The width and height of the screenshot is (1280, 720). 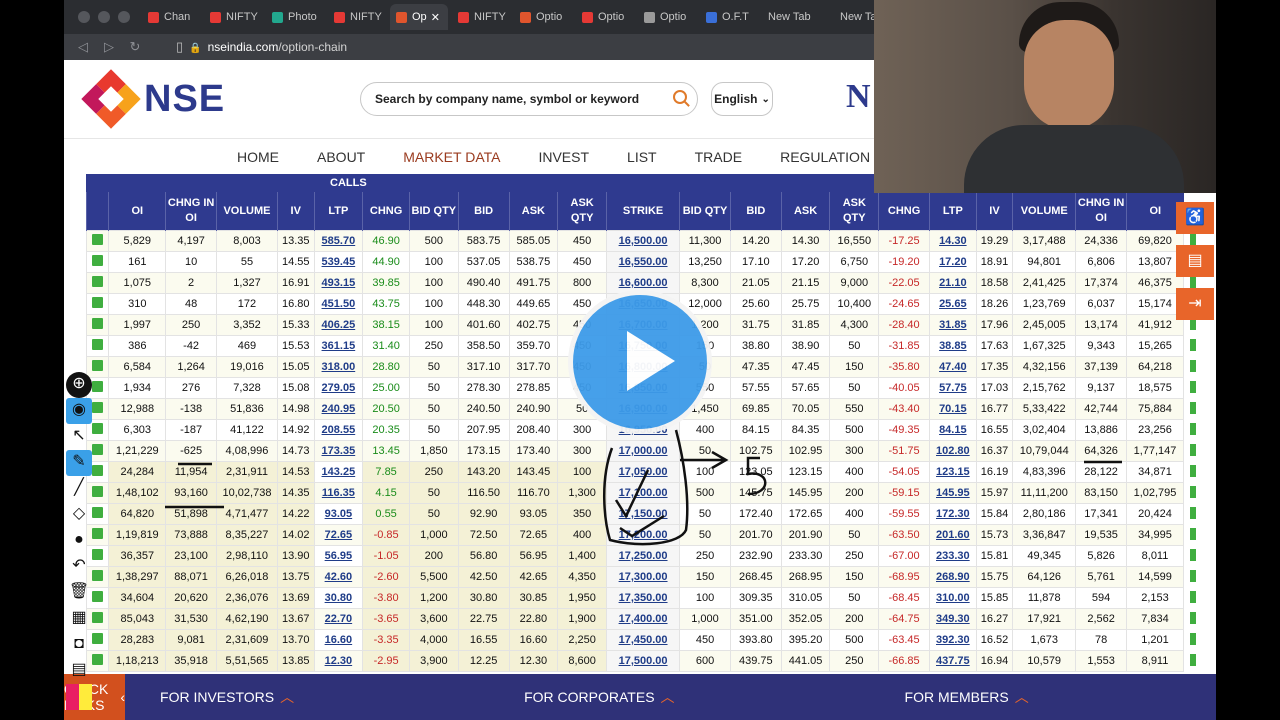 What do you see at coordinates (640, 362) in the screenshot?
I see `video-play-button` at bounding box center [640, 362].